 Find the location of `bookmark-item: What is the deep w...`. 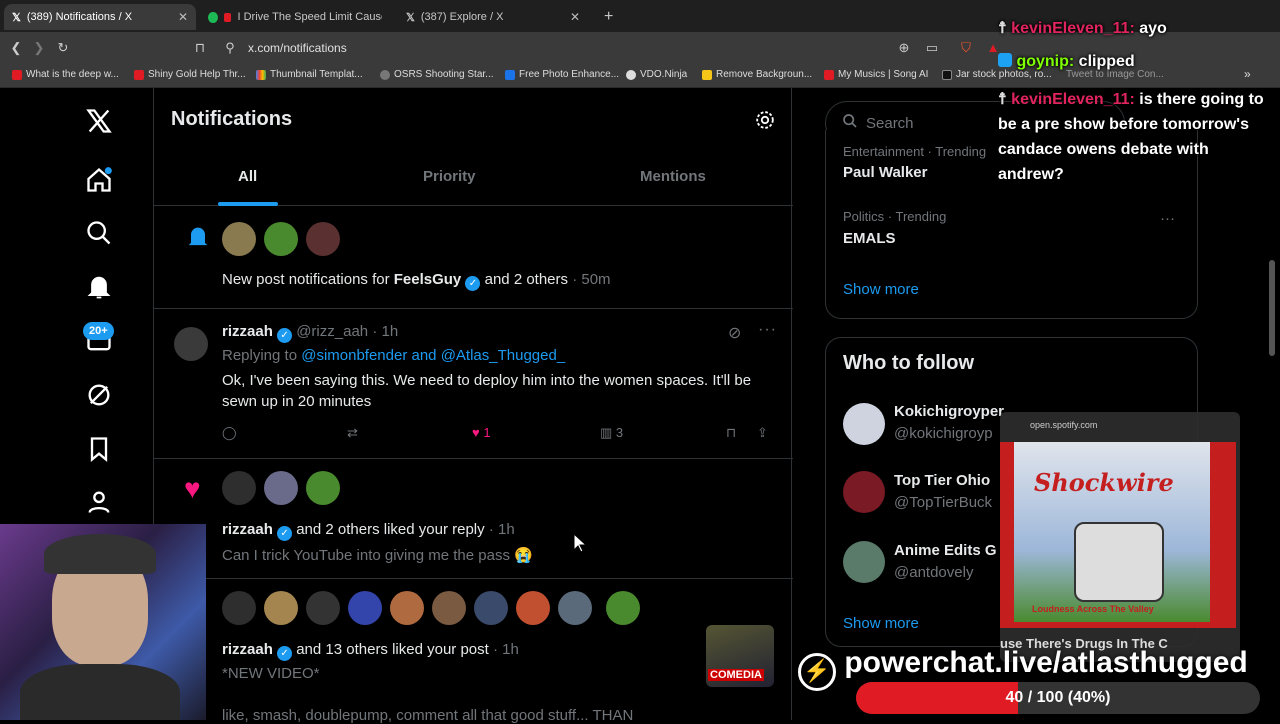

bookmark-item: What is the deep w... is located at coordinates (65, 74).